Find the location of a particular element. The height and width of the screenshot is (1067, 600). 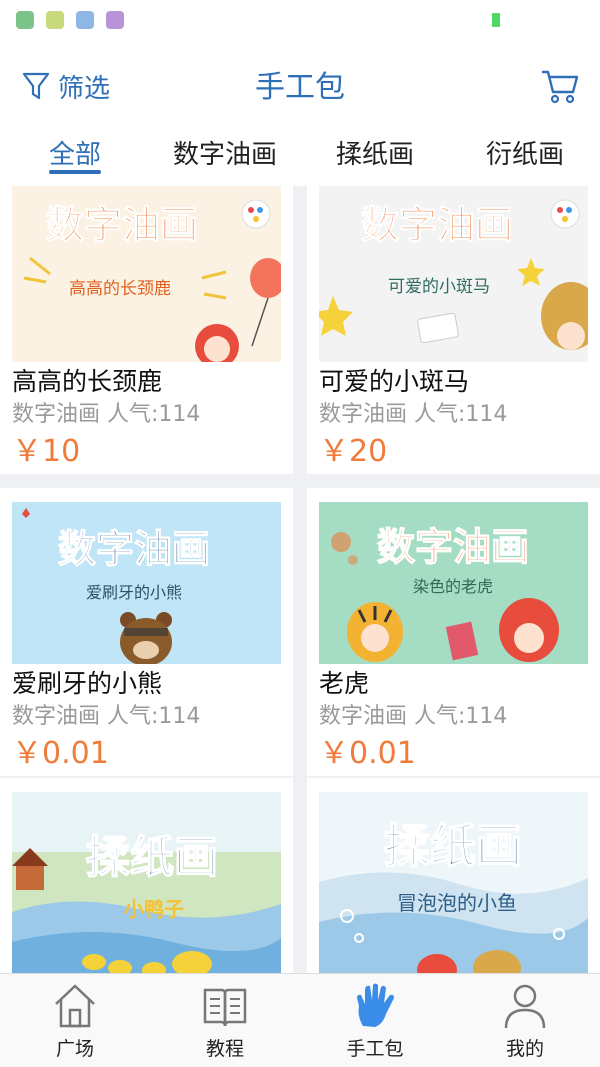

nav-item-tutorial: 教程 is located at coordinates (225, 1020).